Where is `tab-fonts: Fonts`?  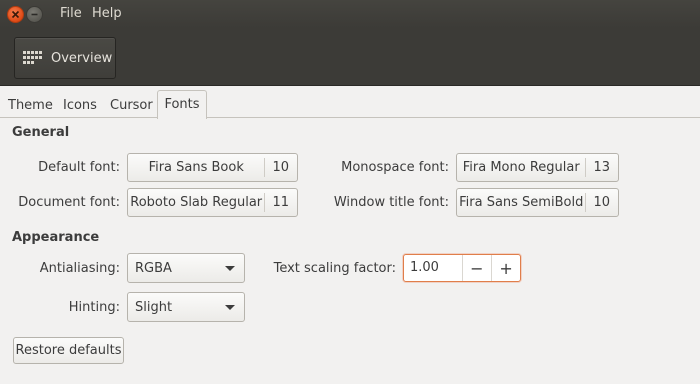
tab-fonts: Fonts is located at coordinates (182, 104).